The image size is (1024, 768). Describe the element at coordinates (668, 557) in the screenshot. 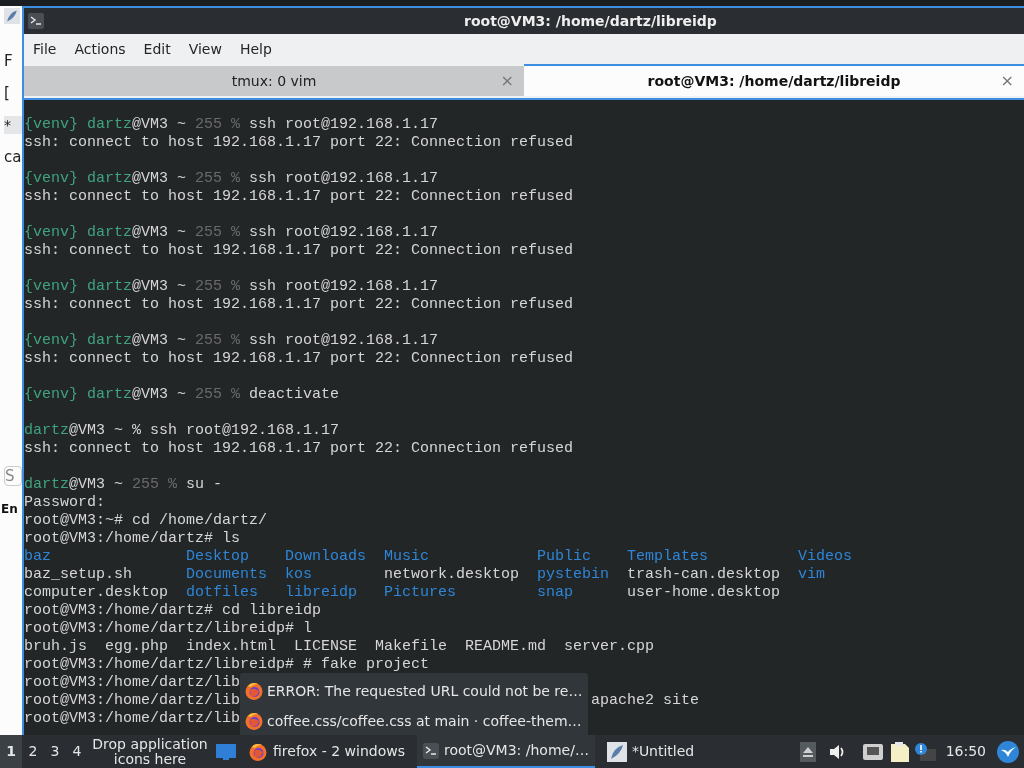

I see `file-name: Templates` at that location.